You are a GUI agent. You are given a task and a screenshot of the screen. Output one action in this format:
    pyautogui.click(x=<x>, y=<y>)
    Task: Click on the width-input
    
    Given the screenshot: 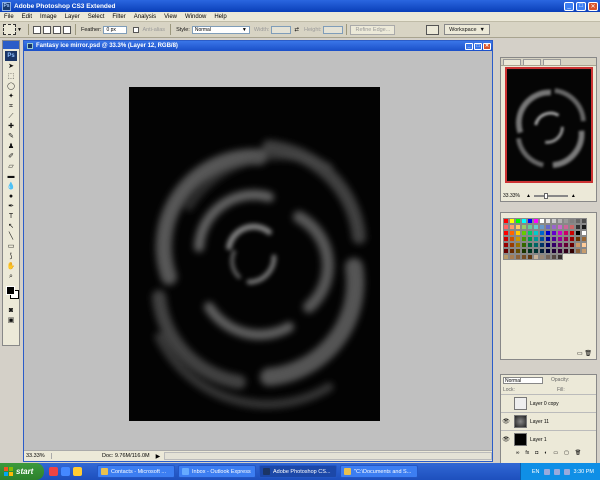 What is the action you would take?
    pyautogui.click(x=281, y=29)
    